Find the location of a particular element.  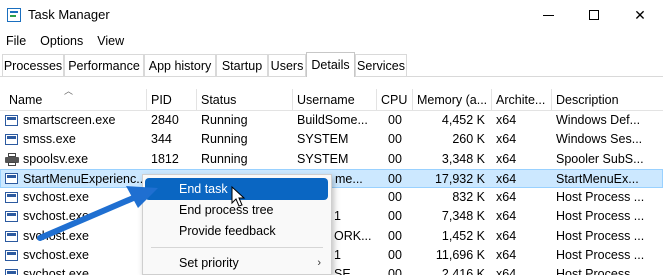

column-description: Description is located at coordinates (607, 100).